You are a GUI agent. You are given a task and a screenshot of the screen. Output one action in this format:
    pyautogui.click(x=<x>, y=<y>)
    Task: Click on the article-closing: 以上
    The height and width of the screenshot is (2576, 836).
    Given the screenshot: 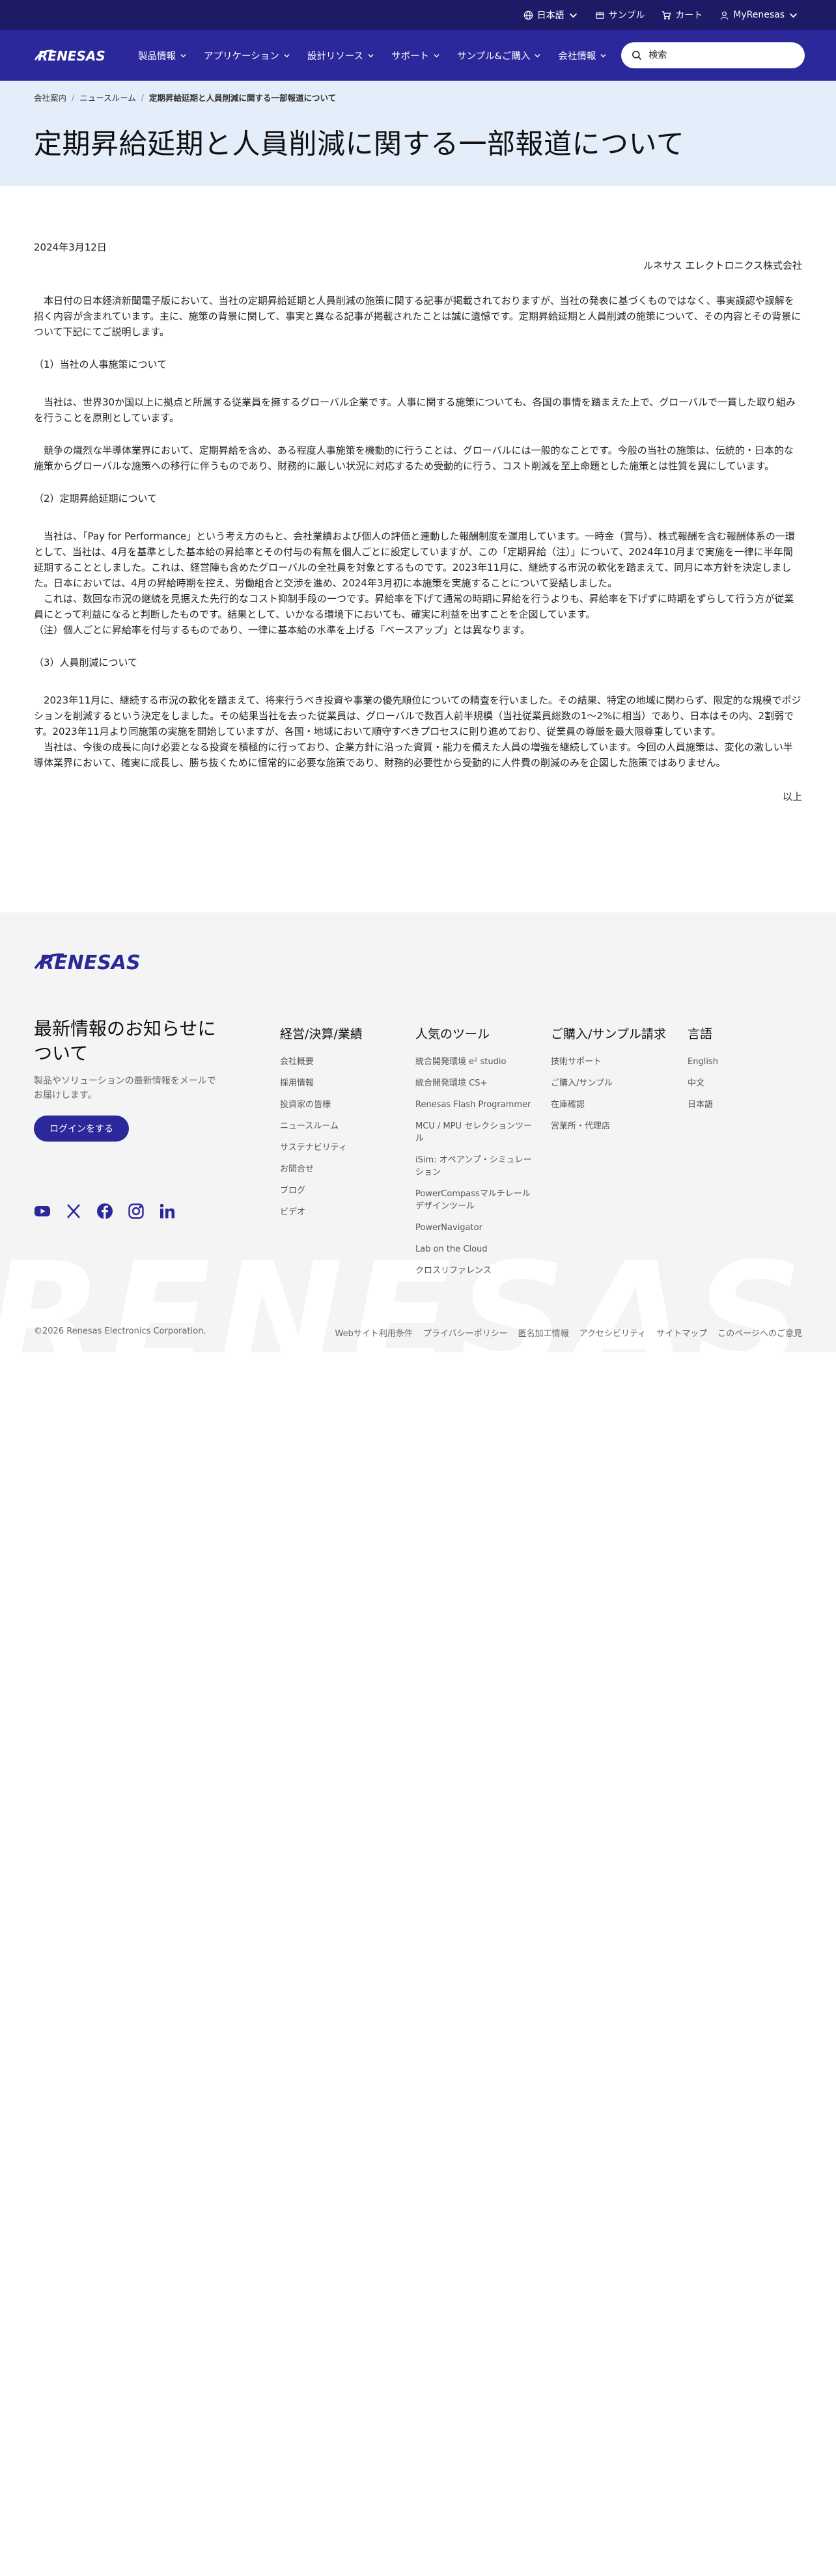 What is the action you would take?
    pyautogui.click(x=792, y=796)
    